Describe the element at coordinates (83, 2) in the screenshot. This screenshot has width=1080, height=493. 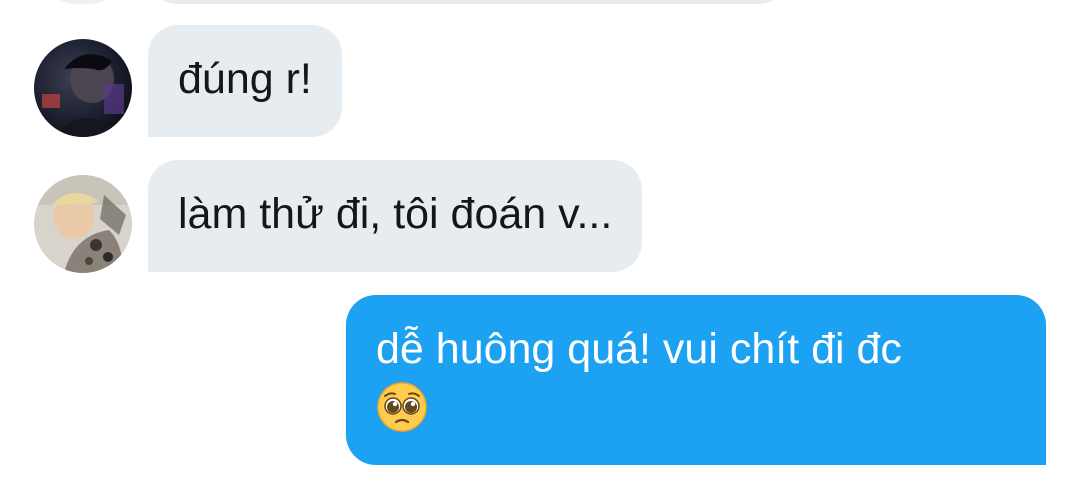
I see `avatar-partial` at that location.